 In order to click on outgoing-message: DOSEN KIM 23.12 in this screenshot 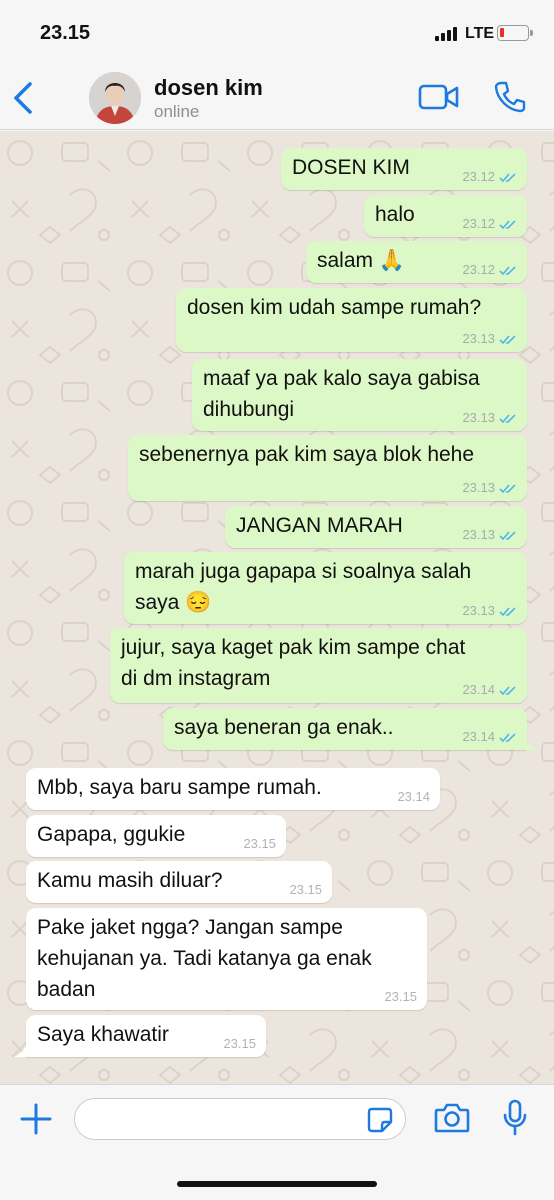, I will do `click(404, 169)`.